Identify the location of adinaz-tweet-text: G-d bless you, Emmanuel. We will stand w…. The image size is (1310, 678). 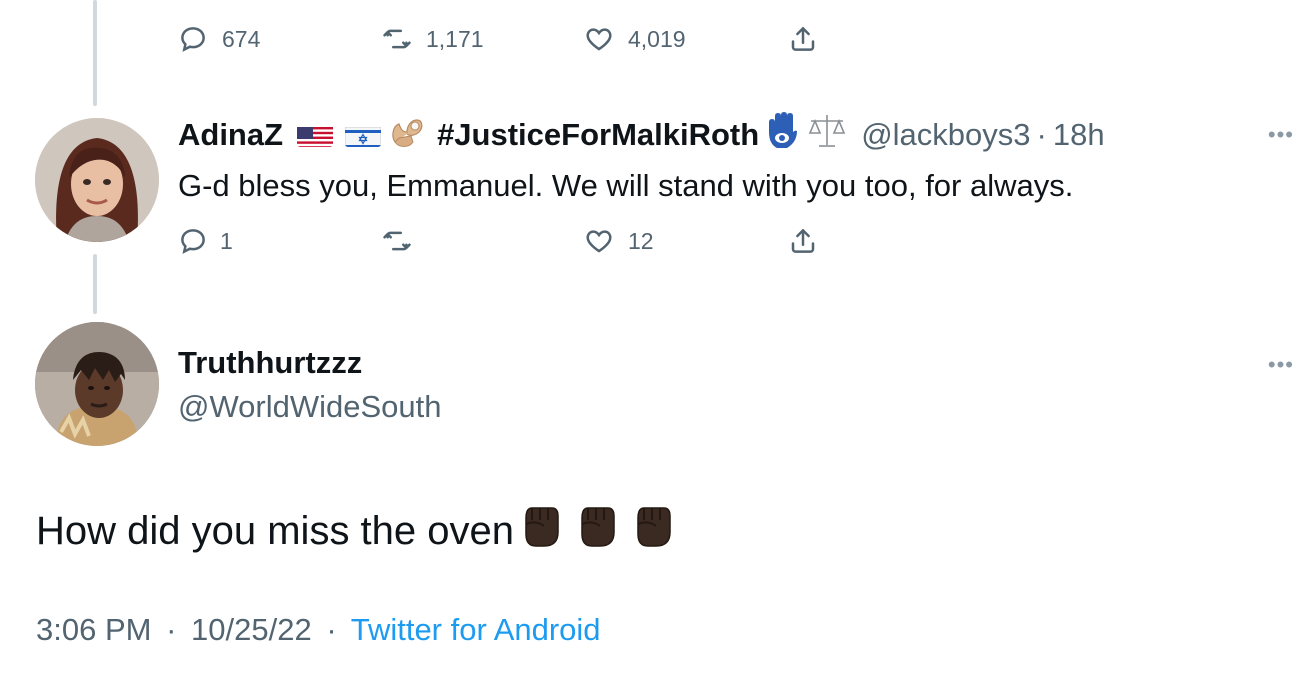
(626, 185).